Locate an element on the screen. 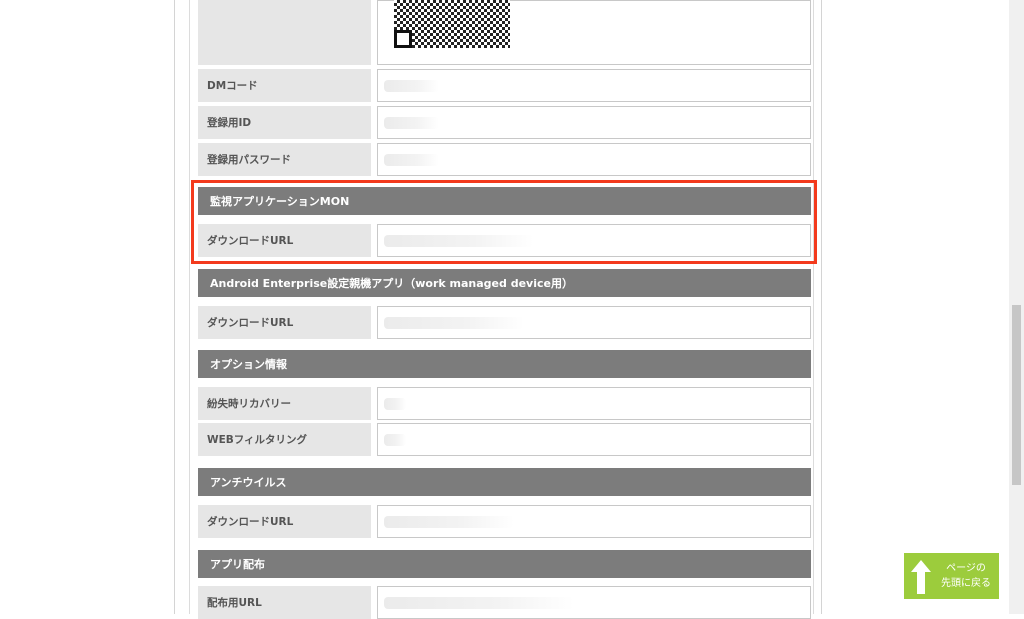  field-antivirus-download-url: ダウンロードURL is located at coordinates (504, 521).